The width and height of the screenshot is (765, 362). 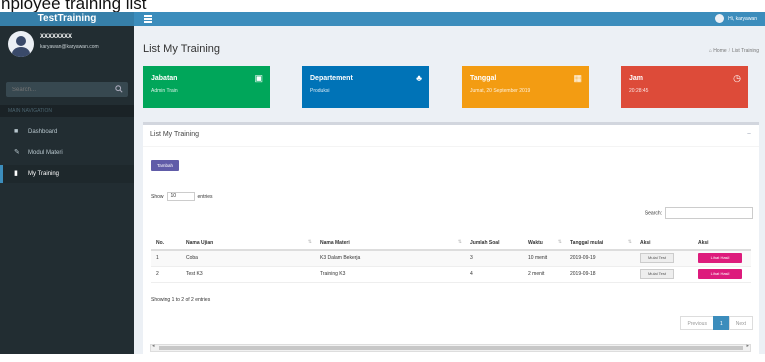 What do you see at coordinates (164, 91) in the screenshot?
I see `info-card-value: Admin Train` at bounding box center [164, 91].